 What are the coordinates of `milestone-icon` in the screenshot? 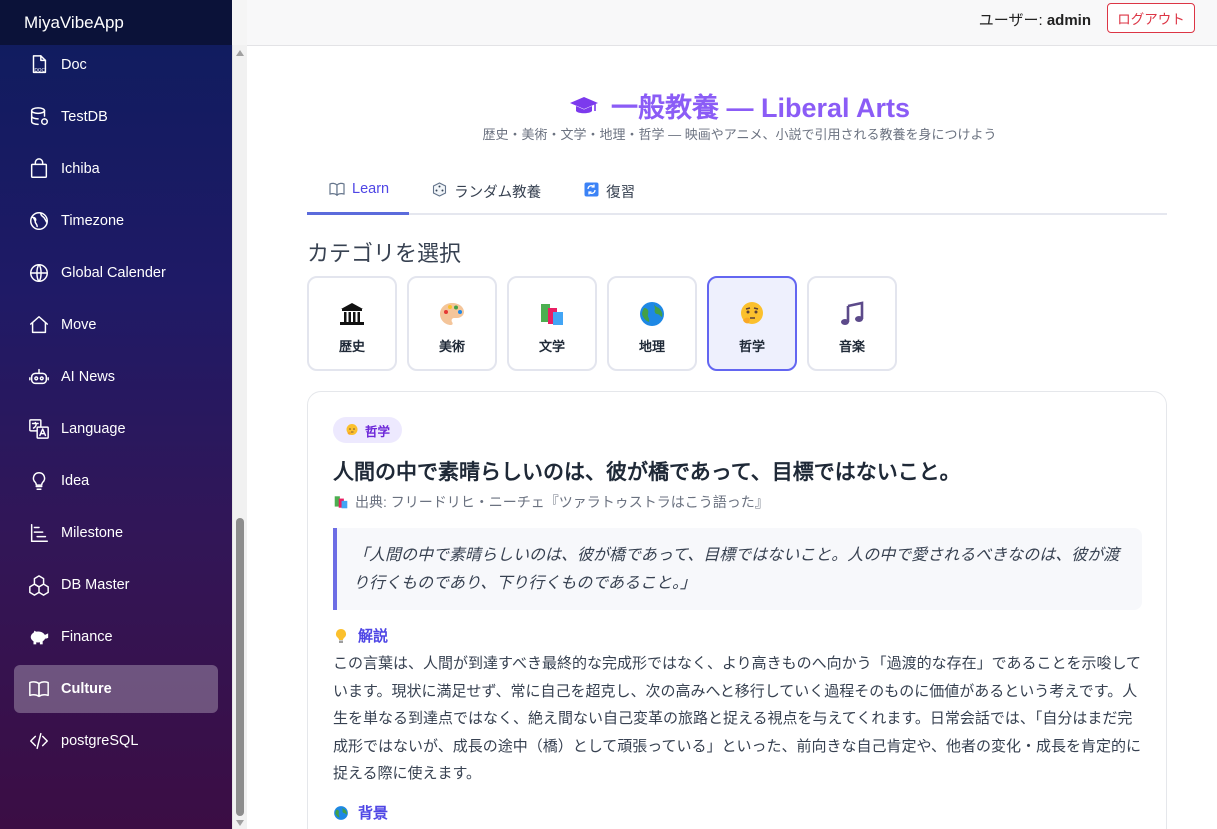 It's located at (39, 533).